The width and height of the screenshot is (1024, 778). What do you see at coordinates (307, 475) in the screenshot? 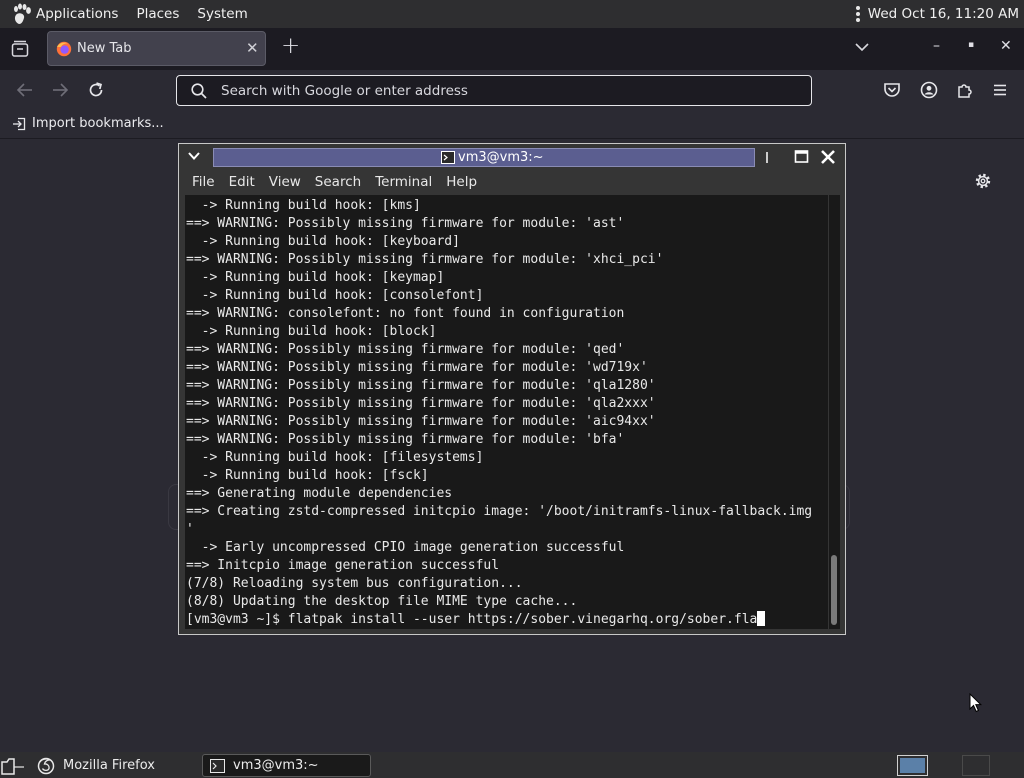
I see `terminal-line: -> Running build hook: [fsck]` at bounding box center [307, 475].